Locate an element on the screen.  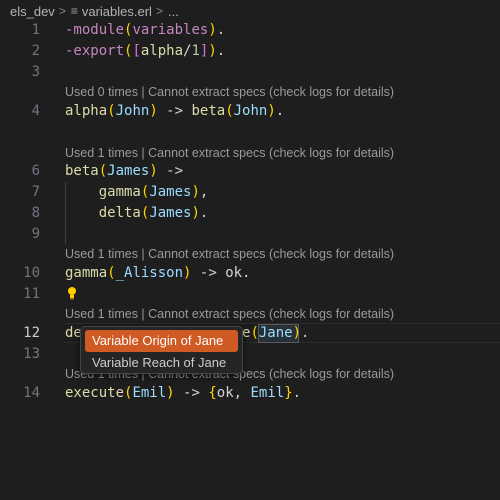
lightbulb-icon is located at coordinates (72, 293).